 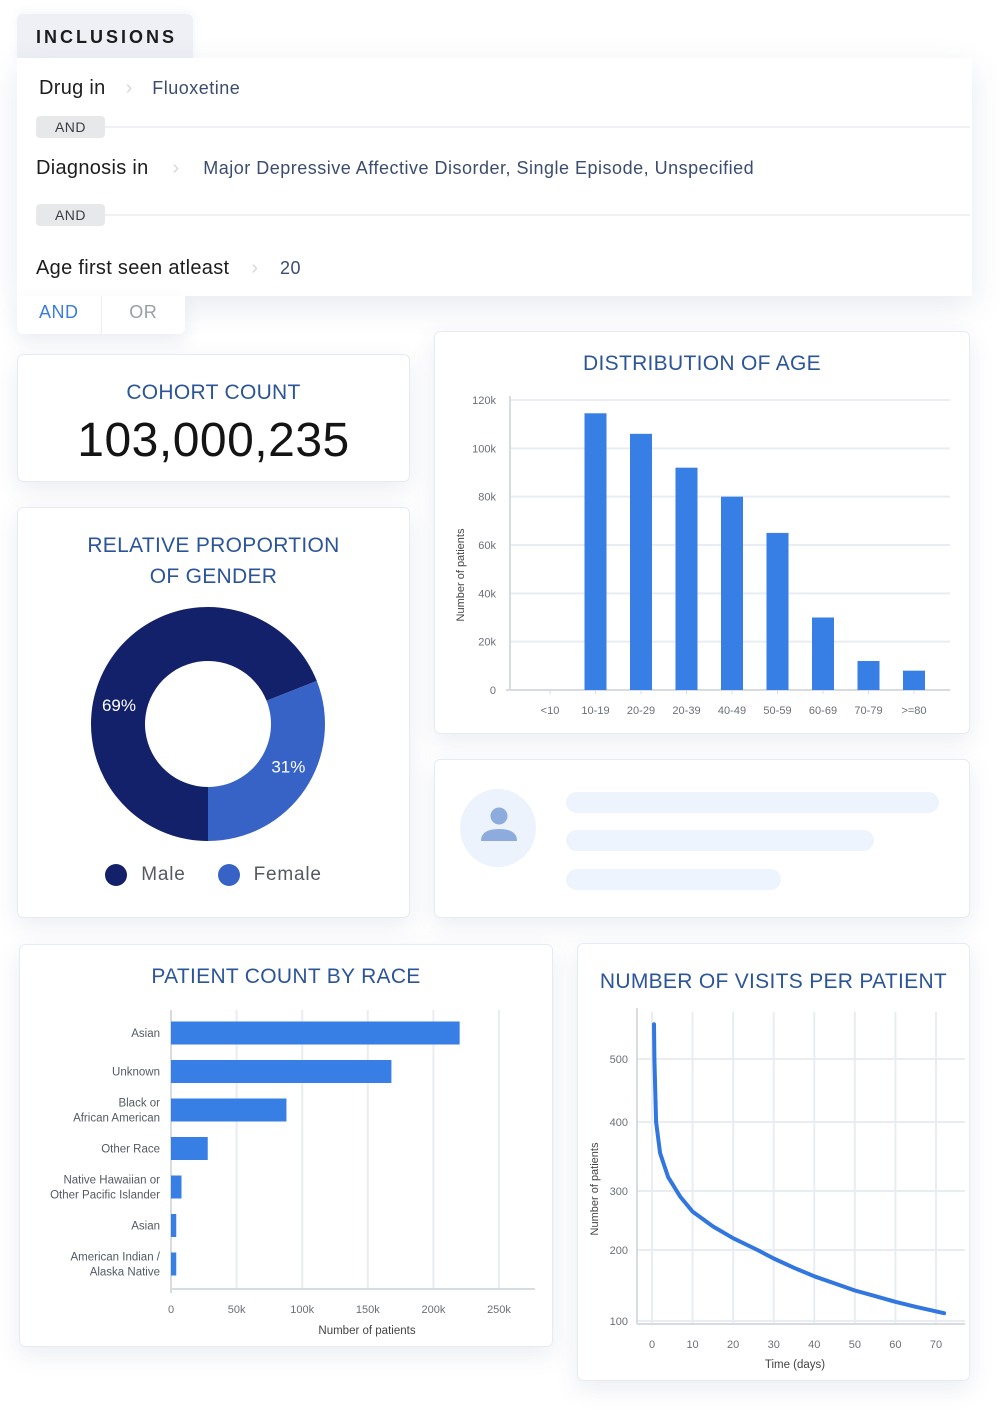 I want to click on rule-label: Age first seen atleast, so click(x=133, y=267).